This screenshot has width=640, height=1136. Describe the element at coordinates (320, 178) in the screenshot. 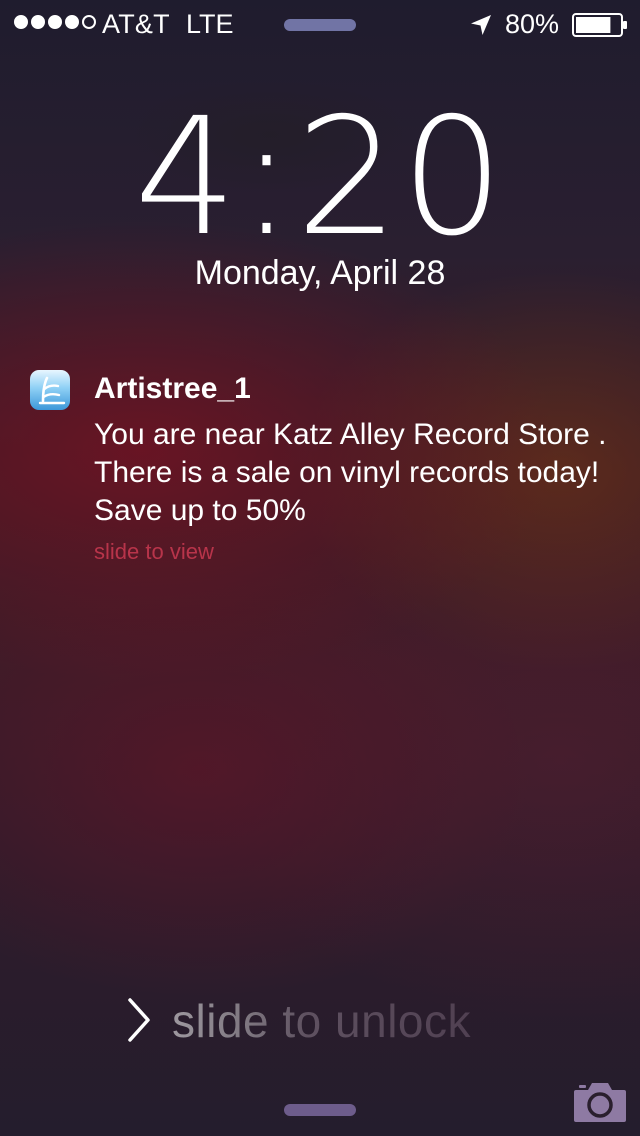

I see `lock-screen-clock: 4:20` at that location.